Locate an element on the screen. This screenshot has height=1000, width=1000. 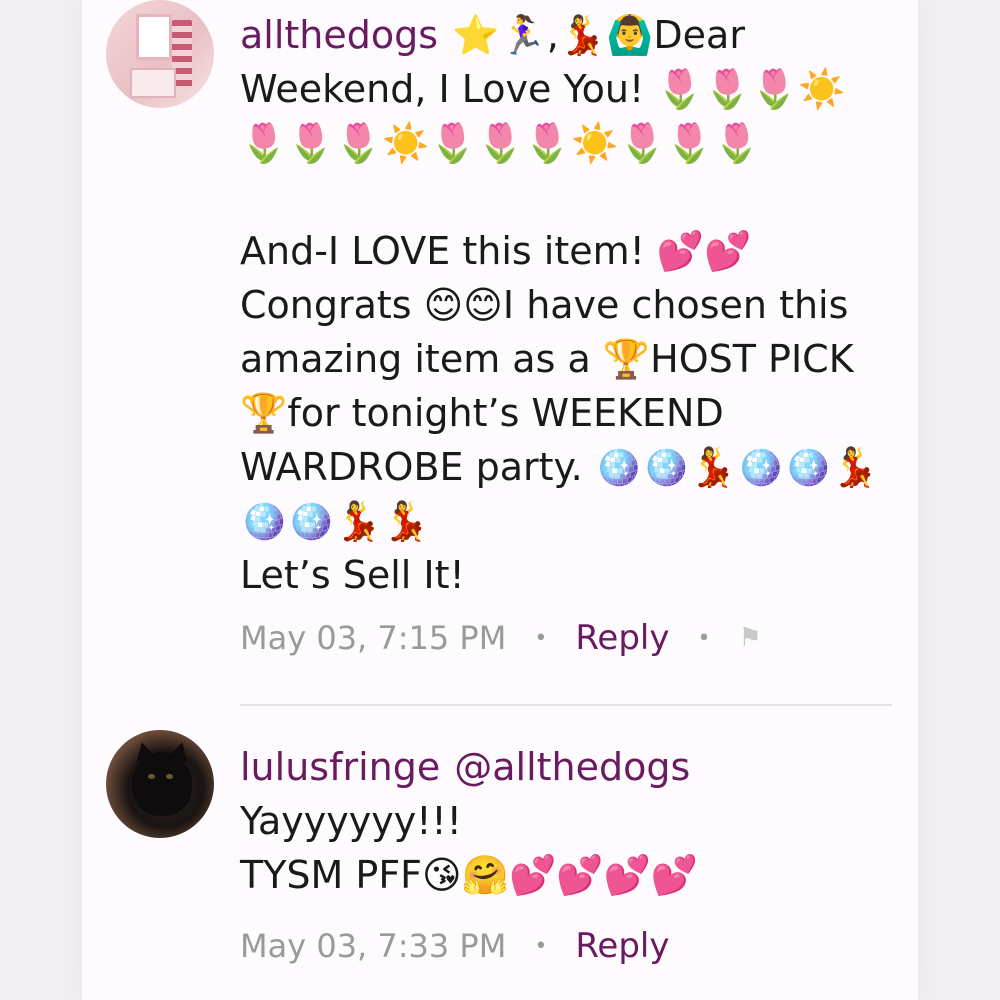
mention-link: @allthedogs is located at coordinates (572, 767).